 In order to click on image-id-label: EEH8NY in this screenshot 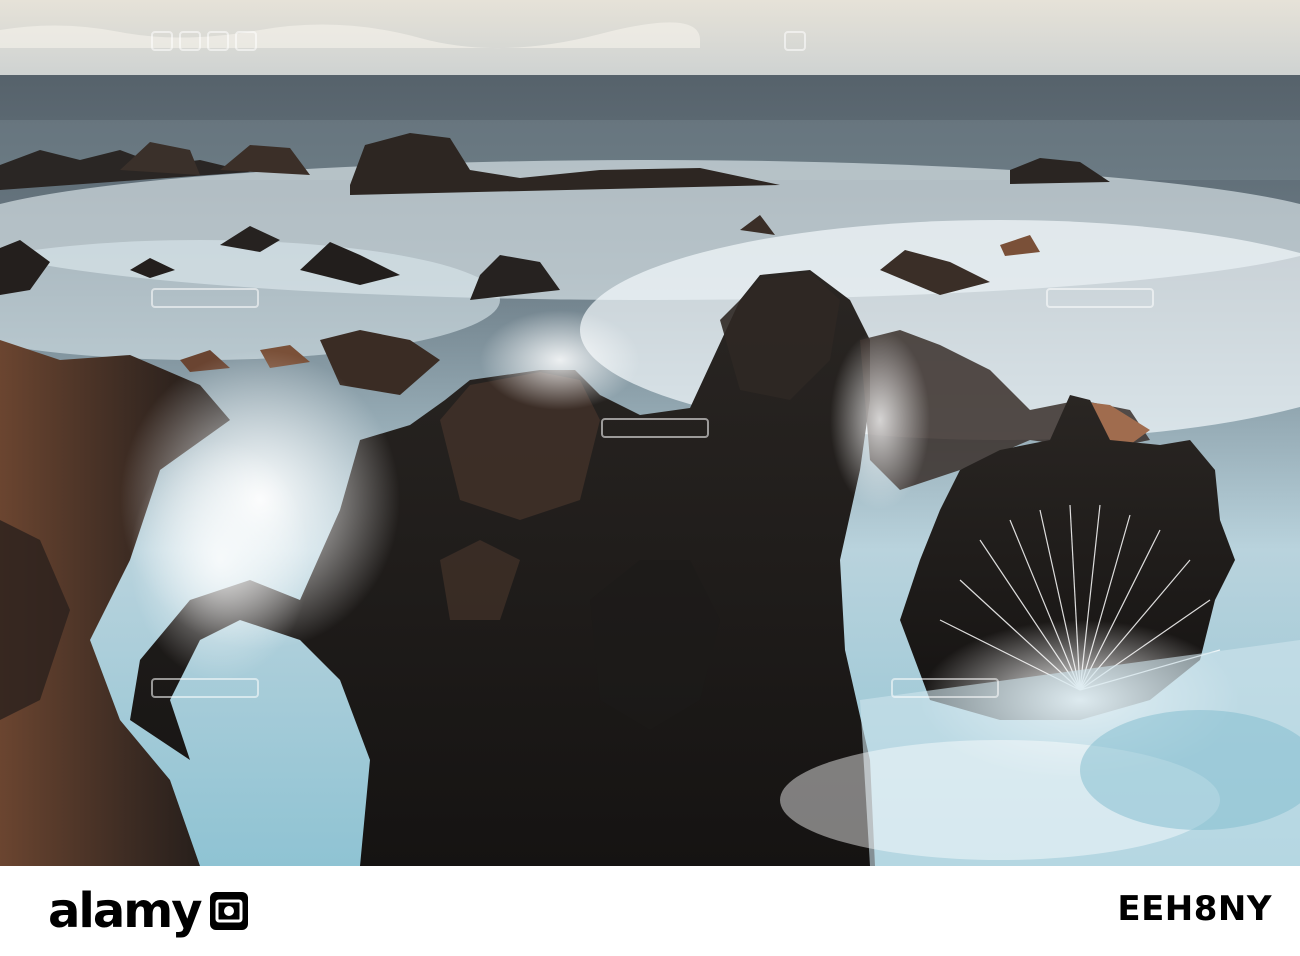, I will do `click(1194, 909)`.